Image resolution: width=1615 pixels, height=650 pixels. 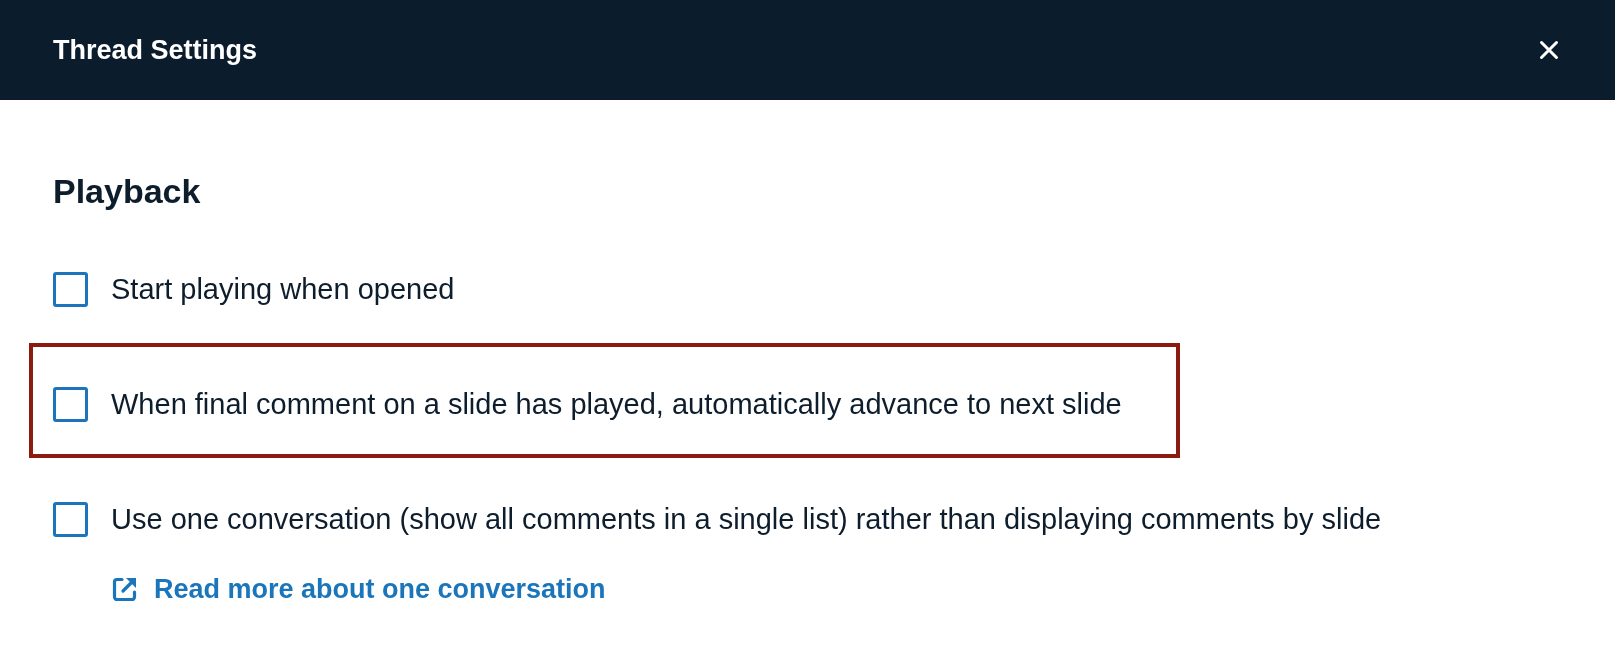 What do you see at coordinates (155, 50) in the screenshot?
I see `dialog-title: Thread Settings` at bounding box center [155, 50].